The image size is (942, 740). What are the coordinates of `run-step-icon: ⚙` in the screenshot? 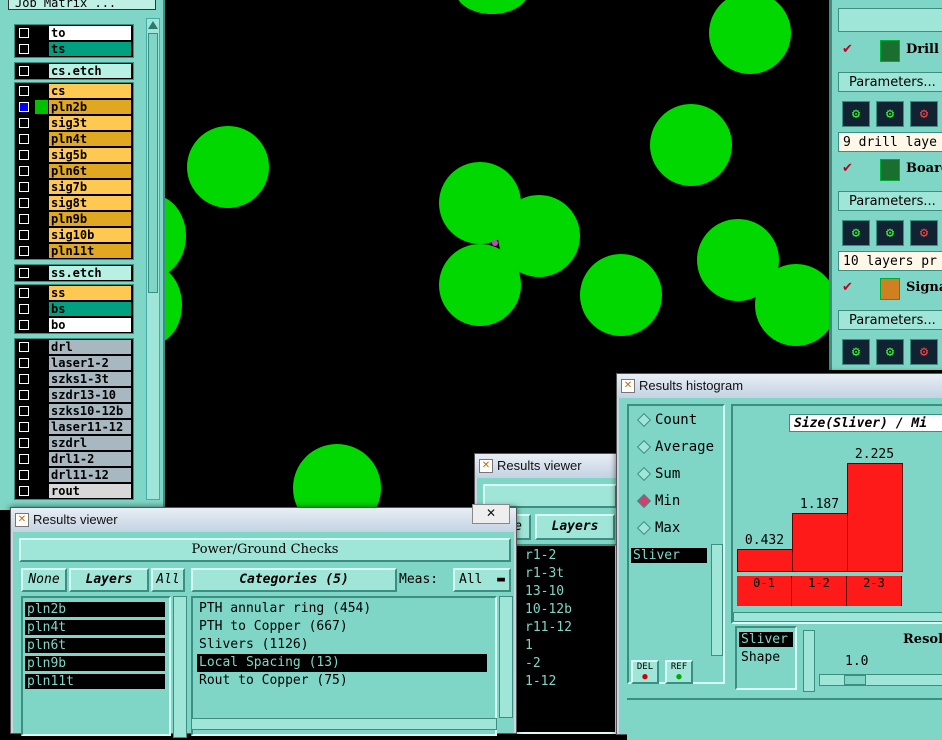 It's located at (890, 114).